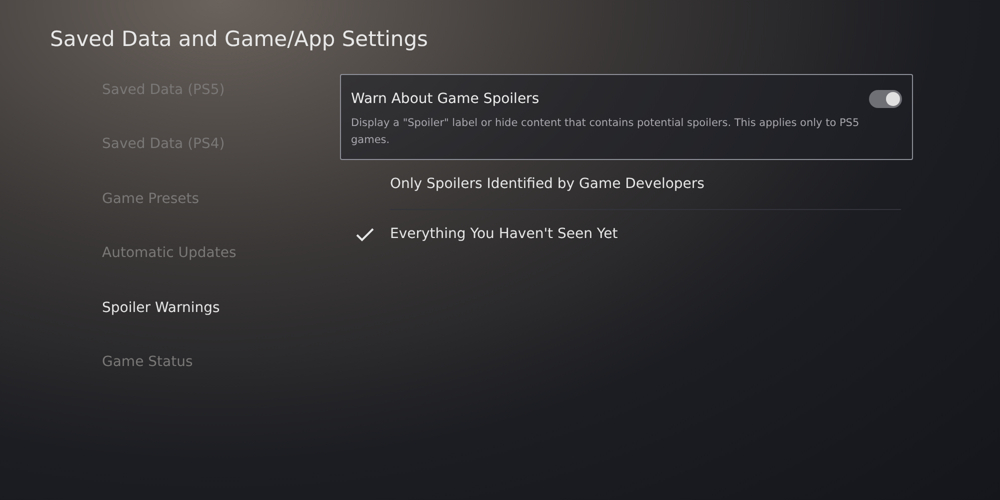 This screenshot has width=1000, height=500. I want to click on setting-card: Warn About Game Spoilers Display a "Spoiler" label or hide content that contains potential spoilers. This applies only to PS5 games., so click(626, 117).